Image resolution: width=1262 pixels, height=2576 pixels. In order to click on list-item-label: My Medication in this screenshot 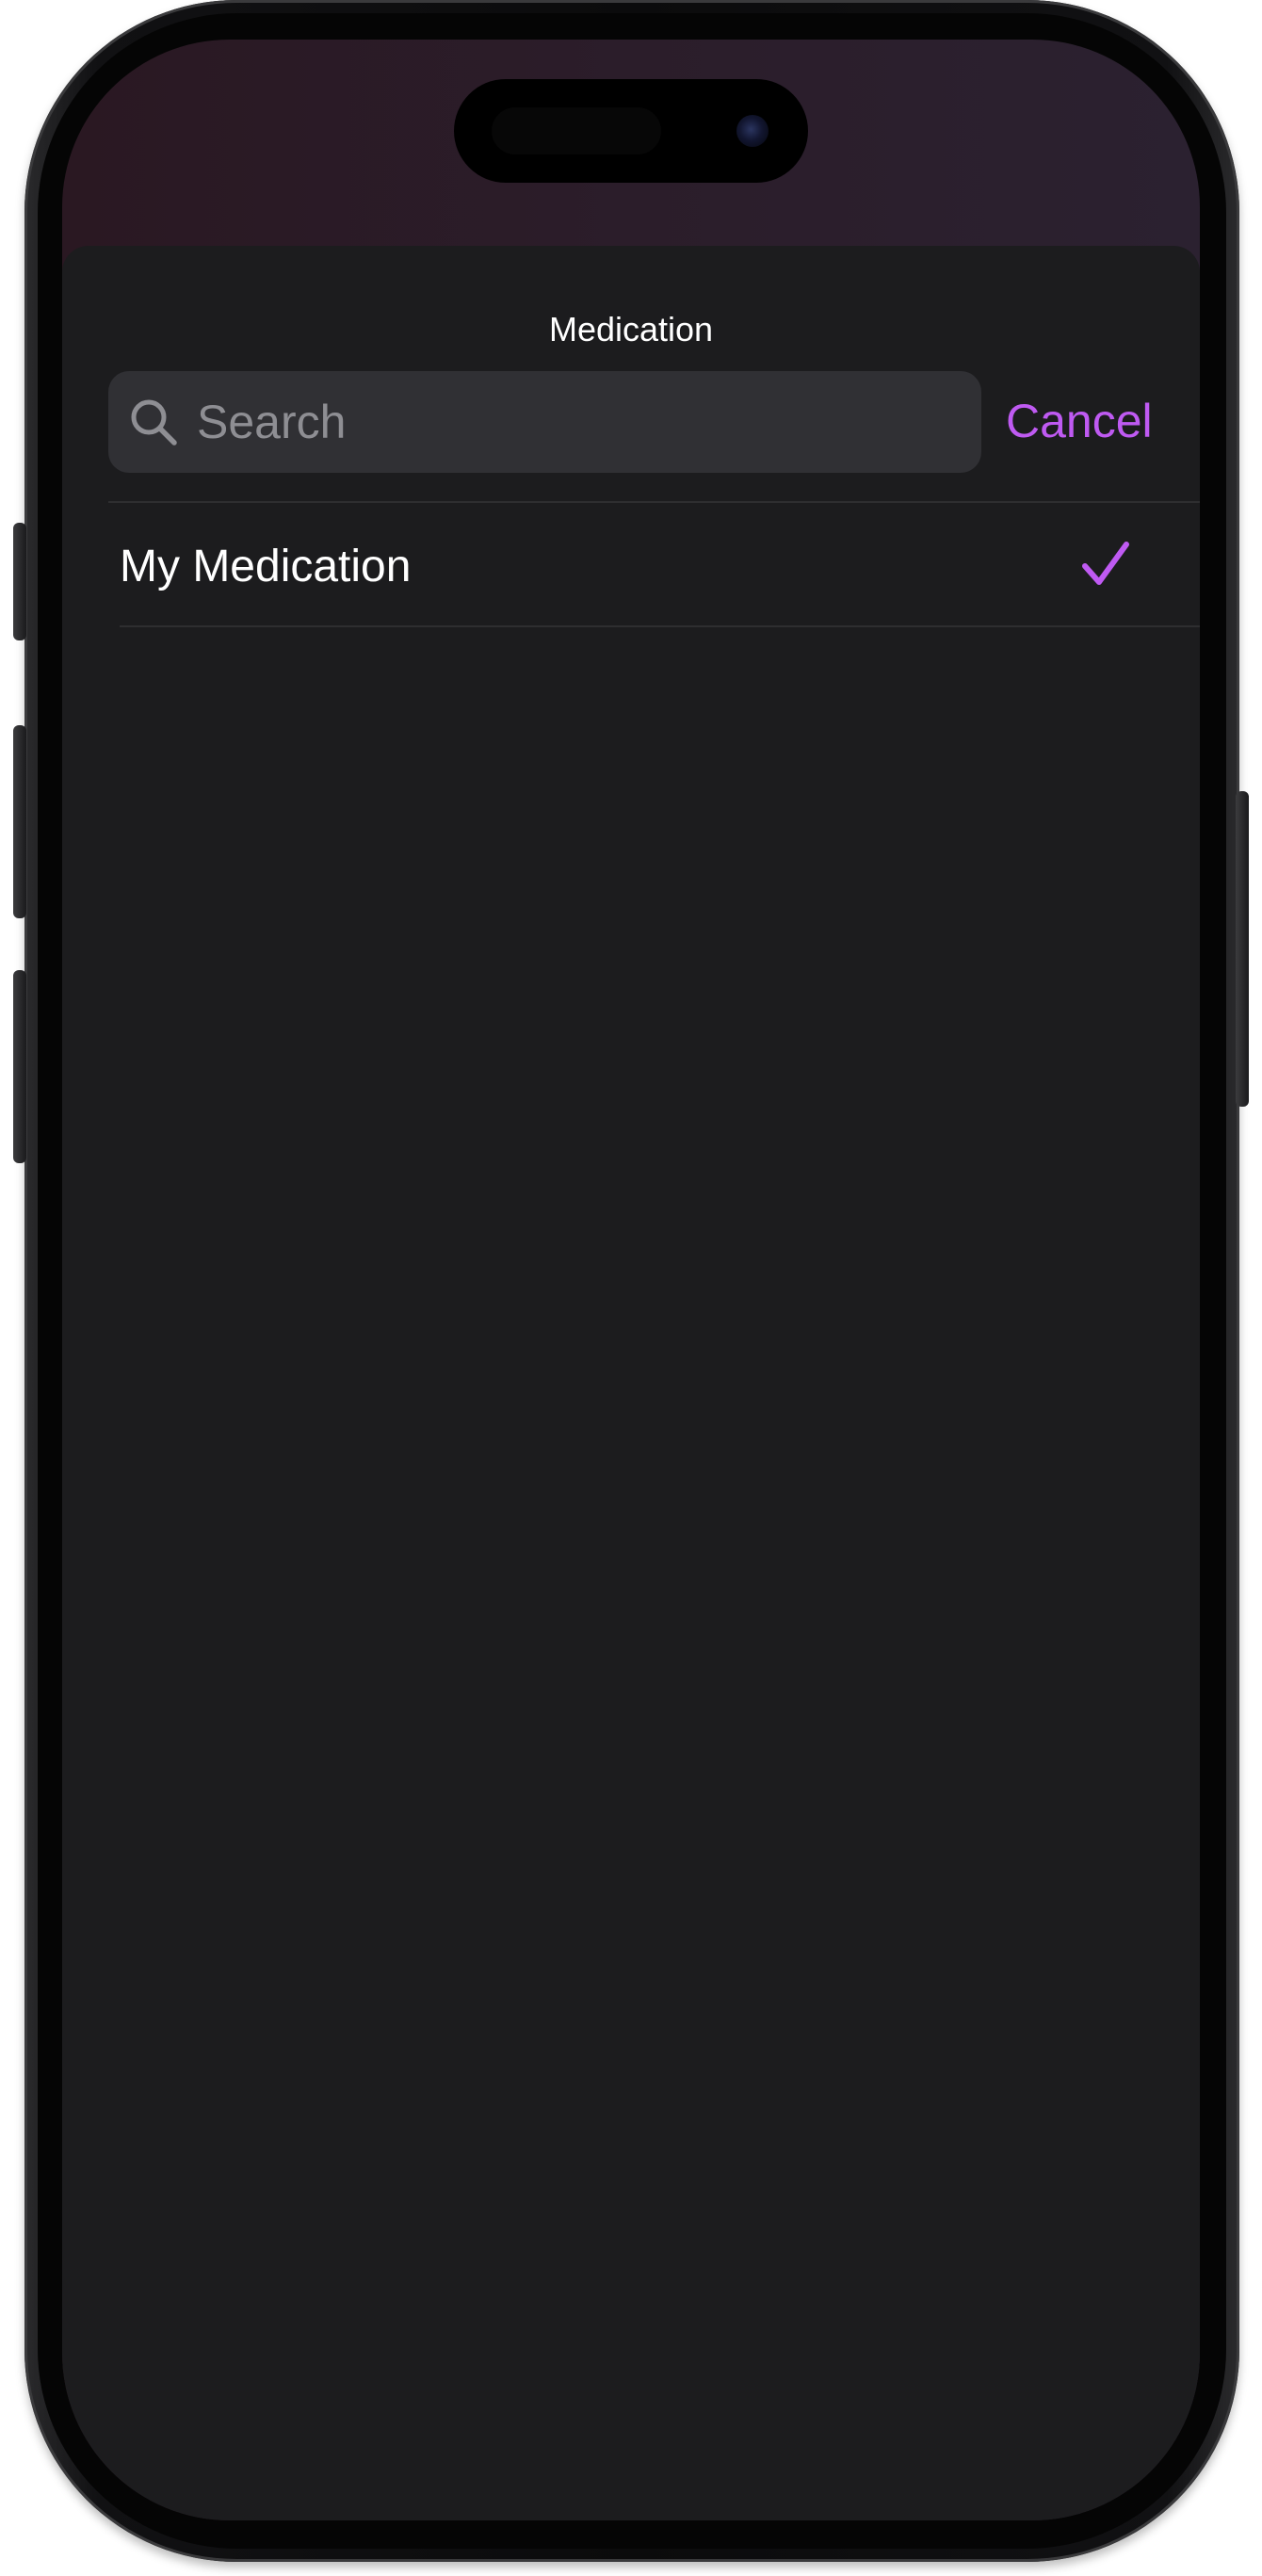, I will do `click(266, 566)`.